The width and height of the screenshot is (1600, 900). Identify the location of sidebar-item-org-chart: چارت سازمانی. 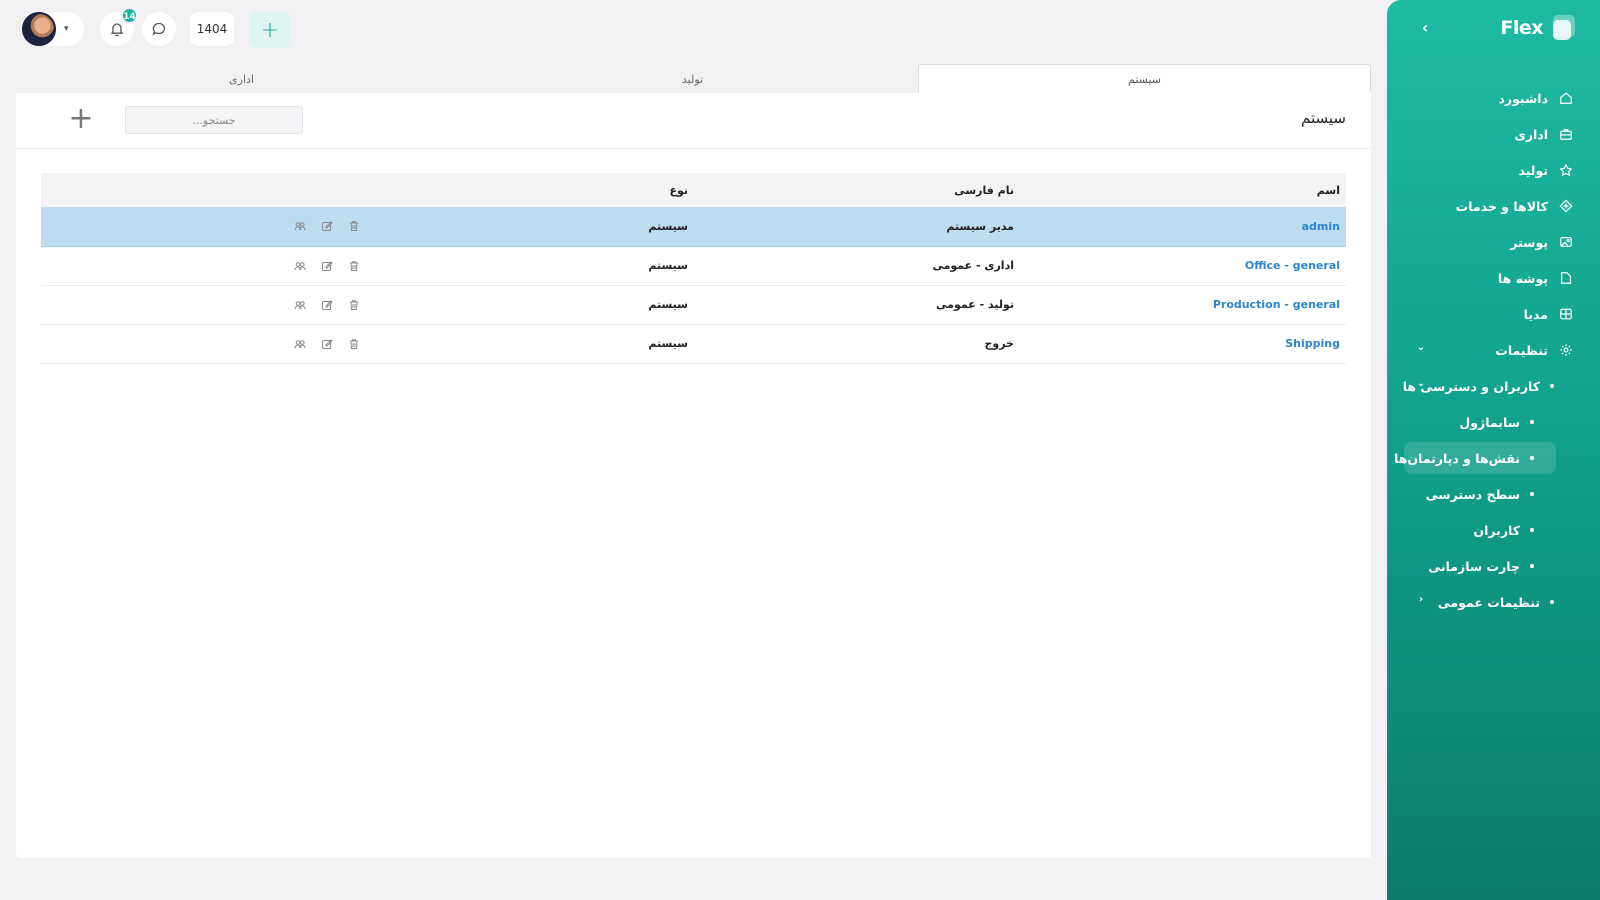
(1493, 566).